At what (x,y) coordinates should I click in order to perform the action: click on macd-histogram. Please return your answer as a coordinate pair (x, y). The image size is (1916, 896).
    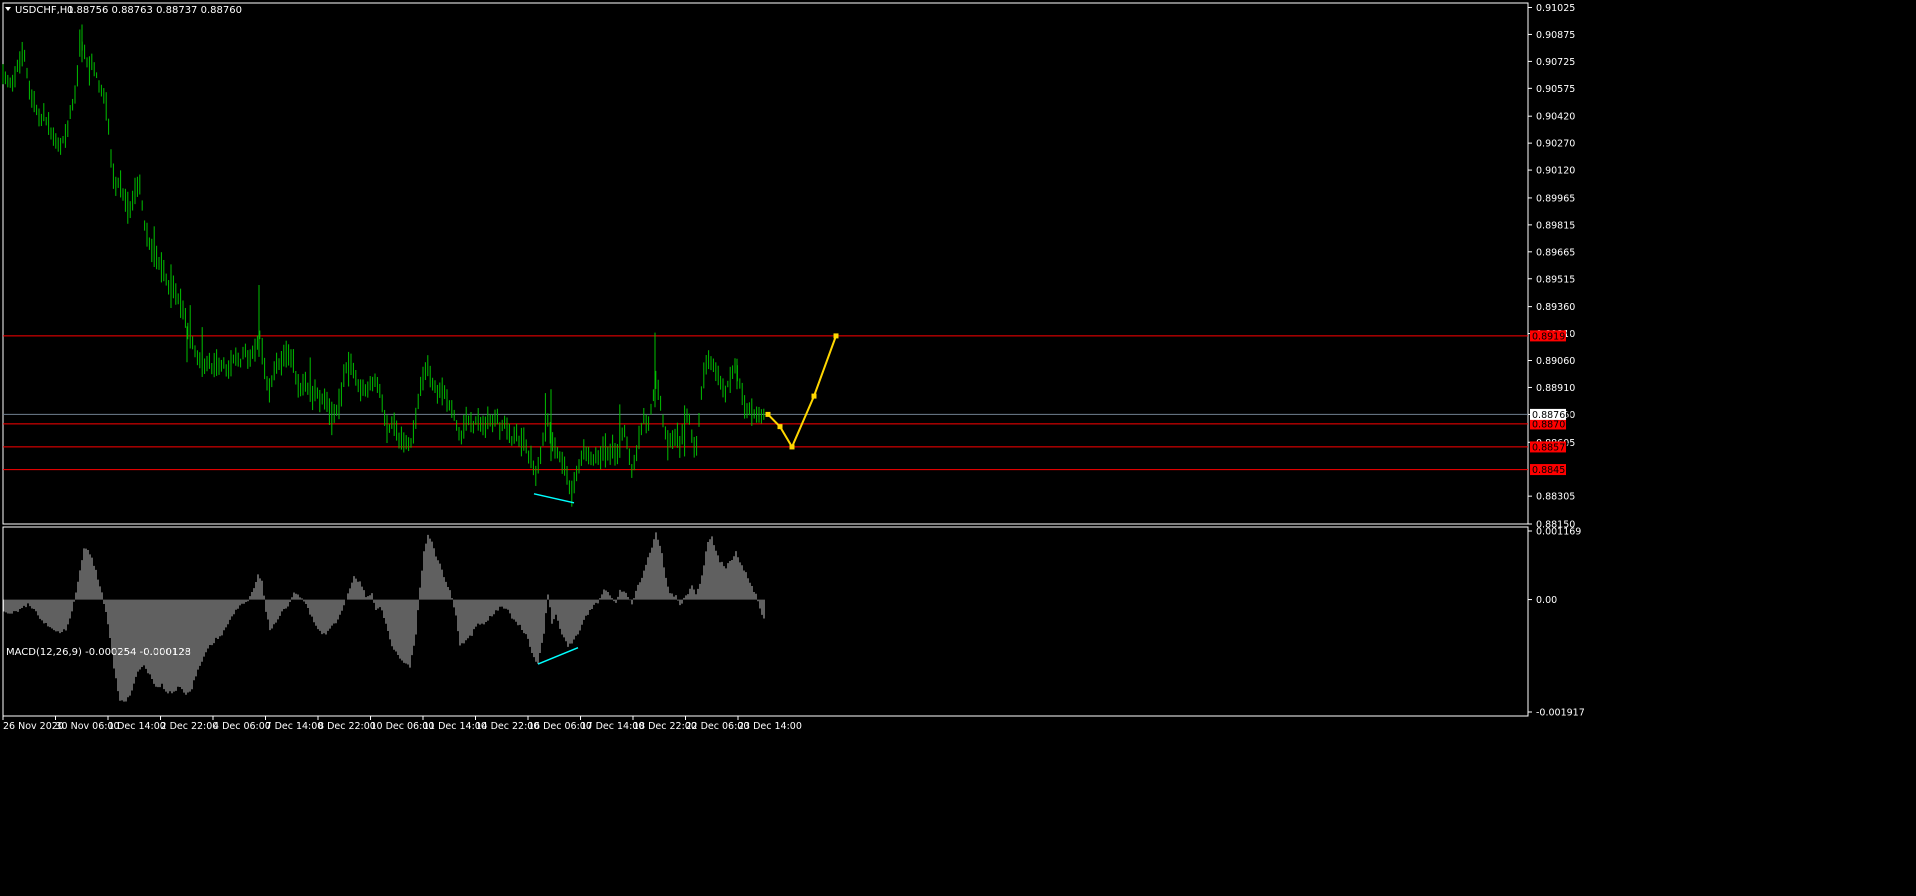
    Looking at the image, I should click on (384, 617).